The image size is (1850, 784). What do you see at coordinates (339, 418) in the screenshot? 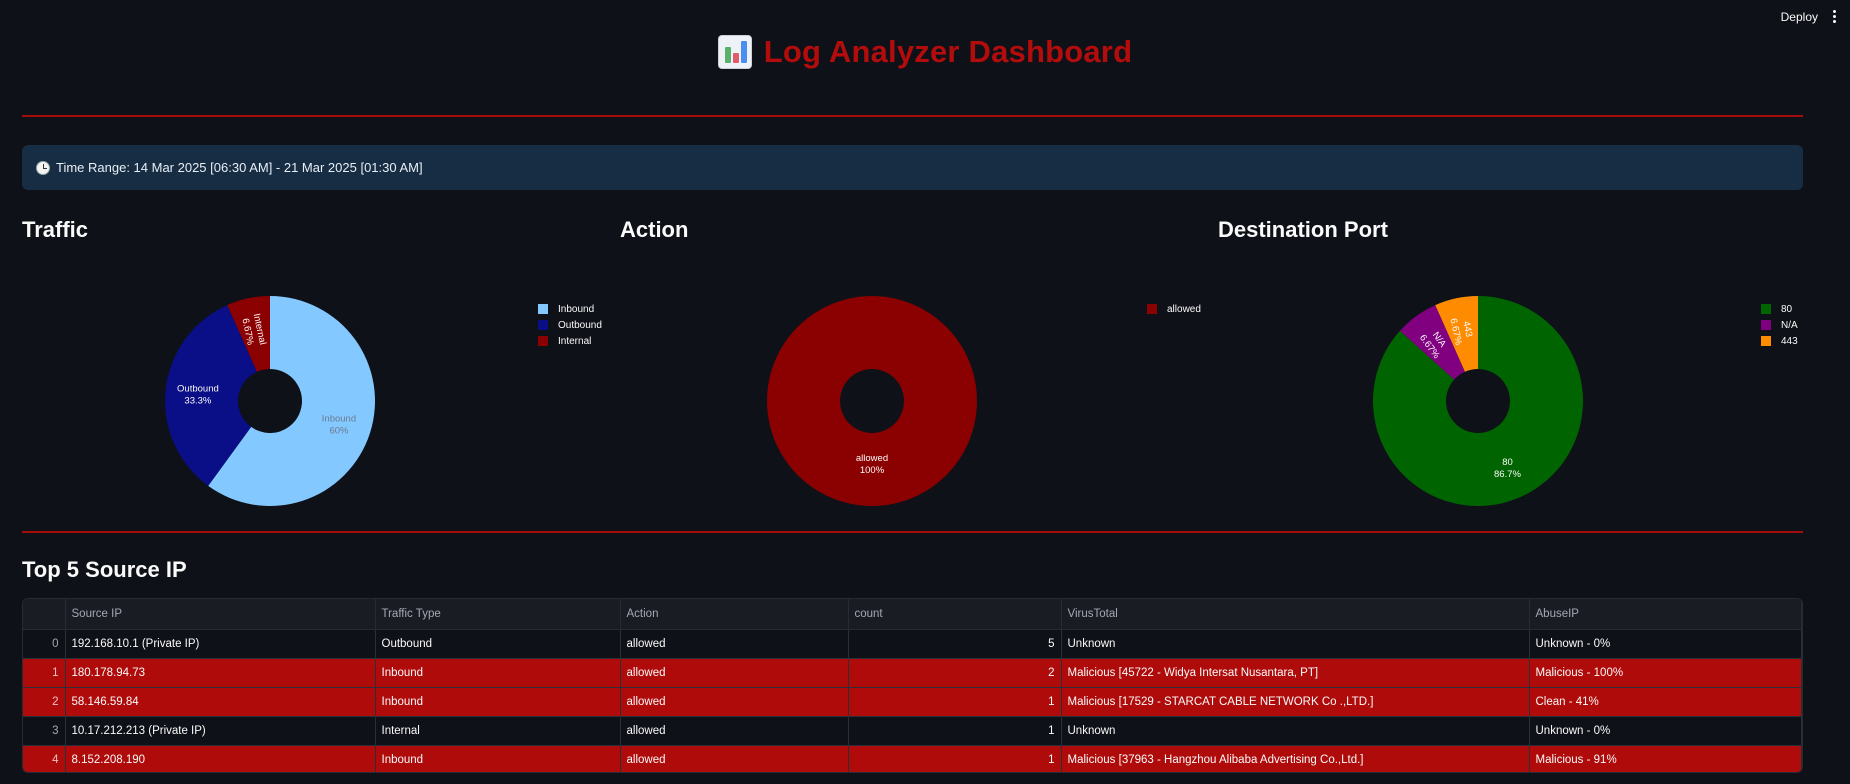
I see `slice-label-category: Inbound` at bounding box center [339, 418].